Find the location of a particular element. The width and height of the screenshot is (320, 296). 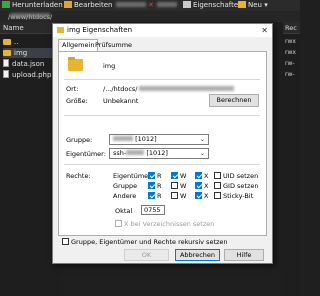

octal-input: 0755 is located at coordinates (153, 210).